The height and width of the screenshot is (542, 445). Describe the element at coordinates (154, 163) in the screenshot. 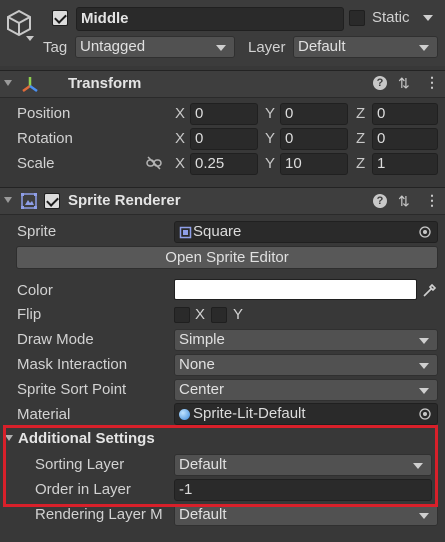

I see `constrain-proportions-icon` at that location.